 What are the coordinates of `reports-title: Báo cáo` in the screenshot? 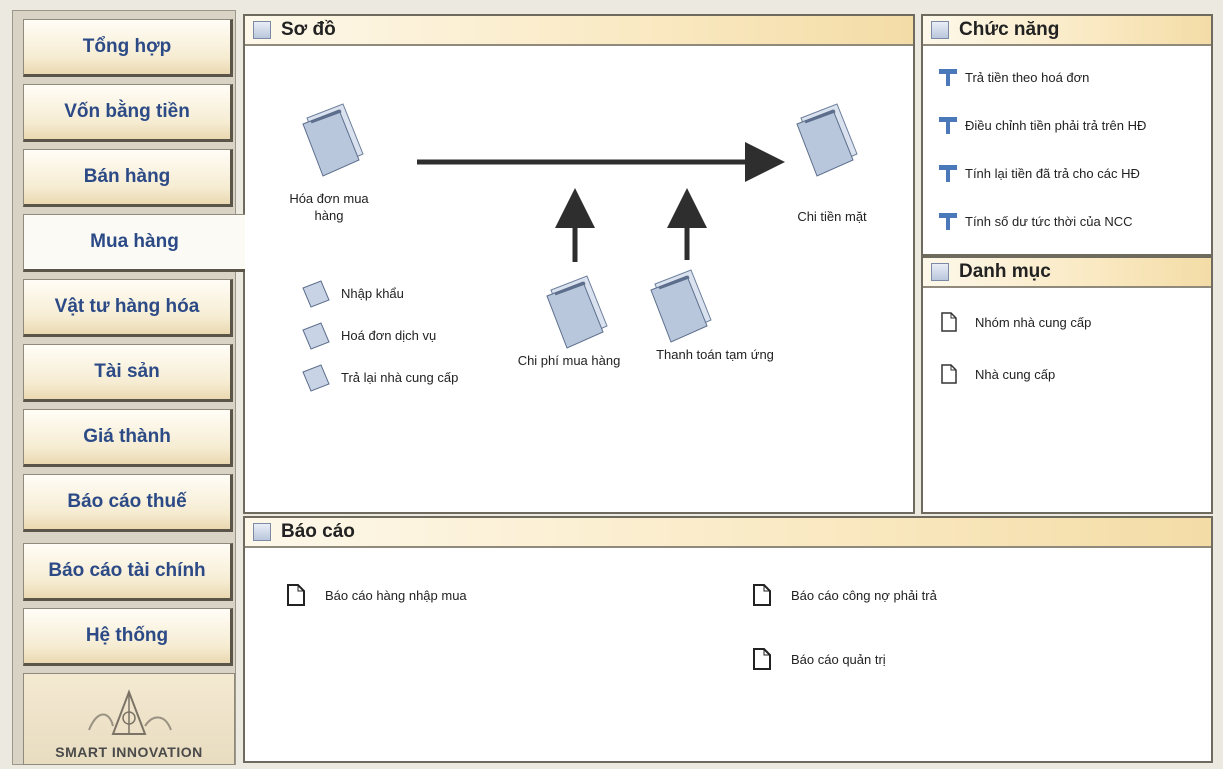 It's located at (318, 531).